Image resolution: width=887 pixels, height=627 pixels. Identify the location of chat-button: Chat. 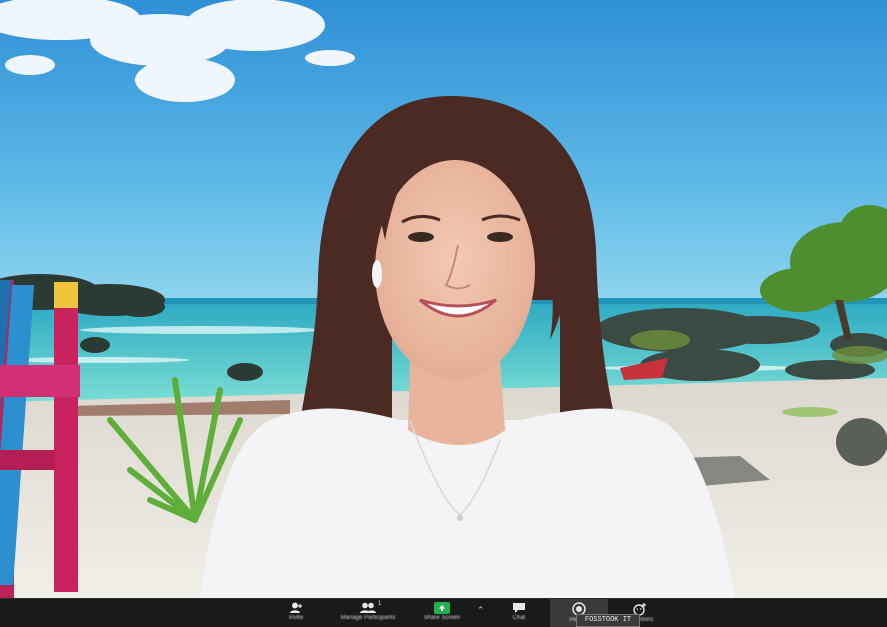
(519, 613).